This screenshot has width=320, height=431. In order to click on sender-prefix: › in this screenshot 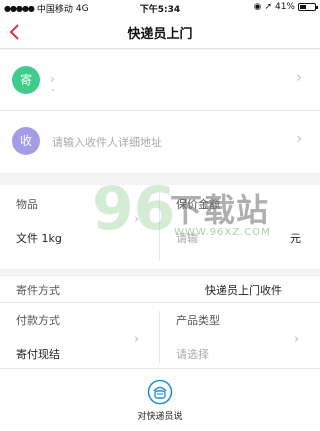, I will do `click(52, 79)`.